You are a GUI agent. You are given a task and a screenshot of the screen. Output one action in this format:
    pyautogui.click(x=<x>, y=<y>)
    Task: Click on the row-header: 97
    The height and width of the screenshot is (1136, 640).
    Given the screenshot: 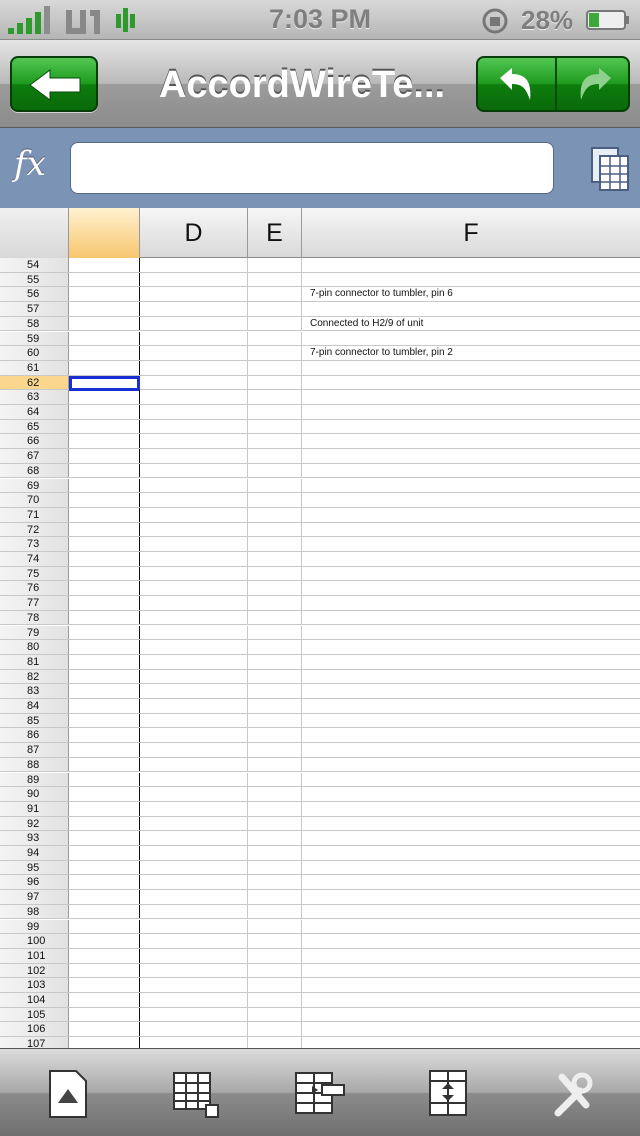 What is the action you would take?
    pyautogui.click(x=34, y=897)
    